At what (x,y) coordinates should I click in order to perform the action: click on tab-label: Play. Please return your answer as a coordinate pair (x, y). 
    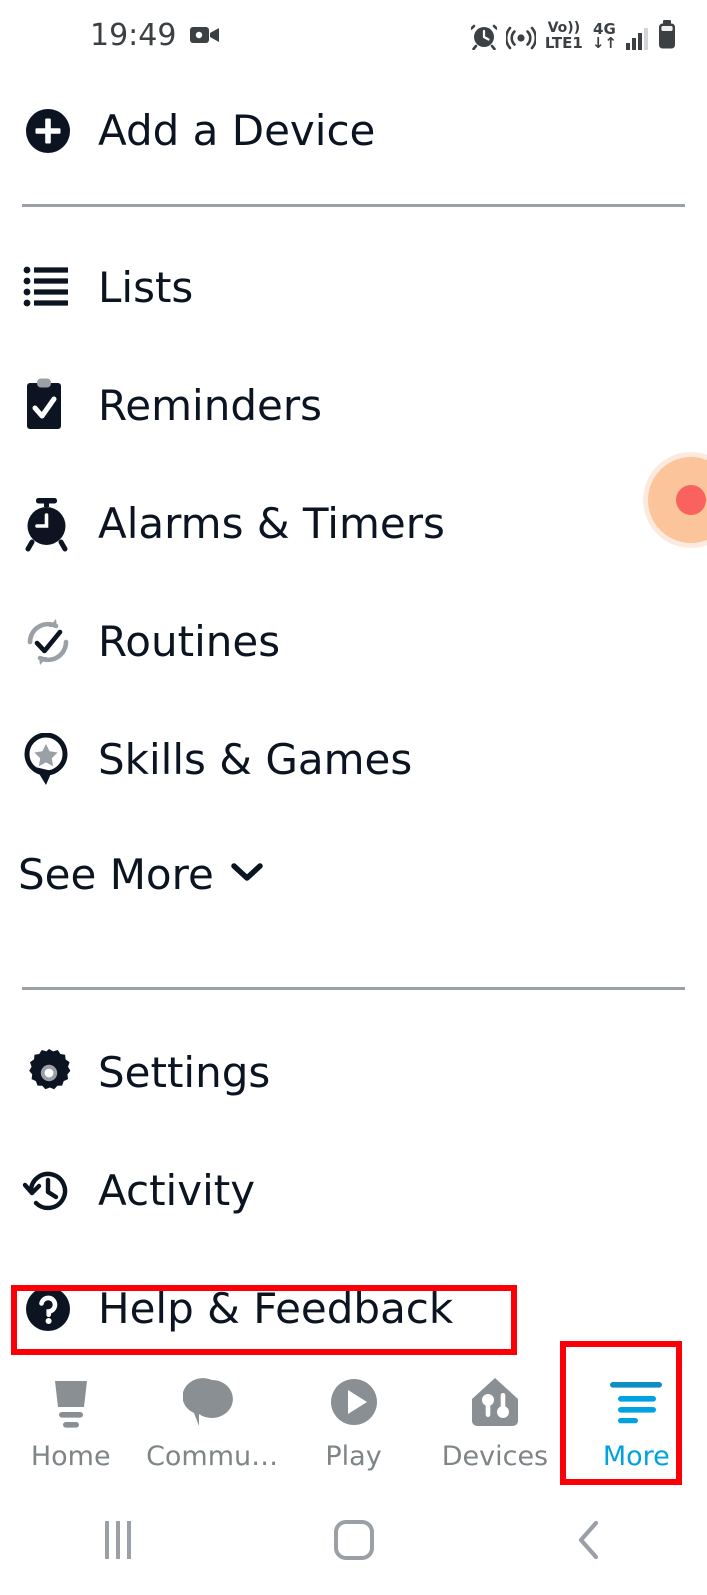
    Looking at the image, I should click on (353, 1456).